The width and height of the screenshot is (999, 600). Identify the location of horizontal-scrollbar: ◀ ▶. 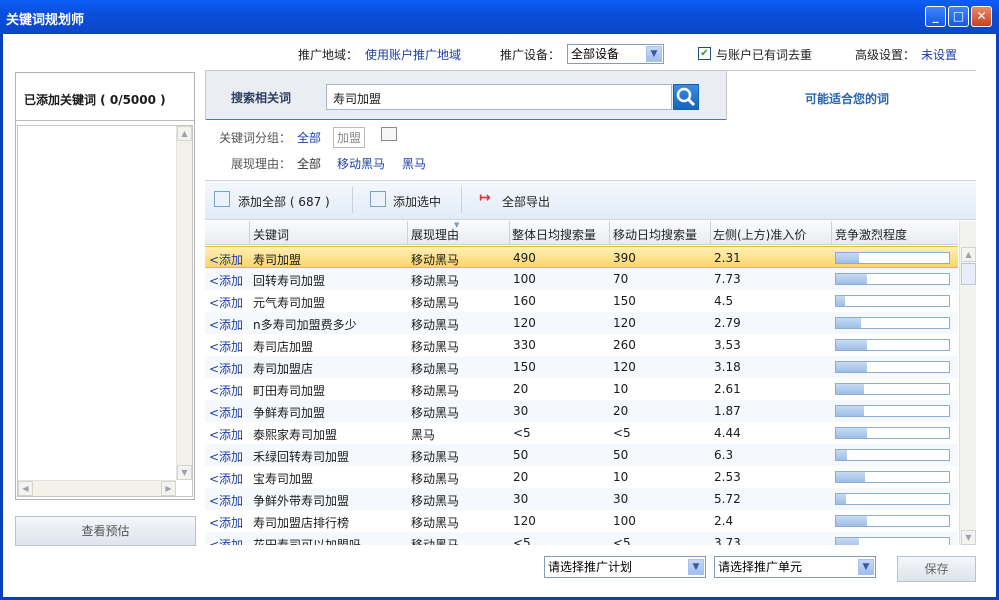
(97, 488).